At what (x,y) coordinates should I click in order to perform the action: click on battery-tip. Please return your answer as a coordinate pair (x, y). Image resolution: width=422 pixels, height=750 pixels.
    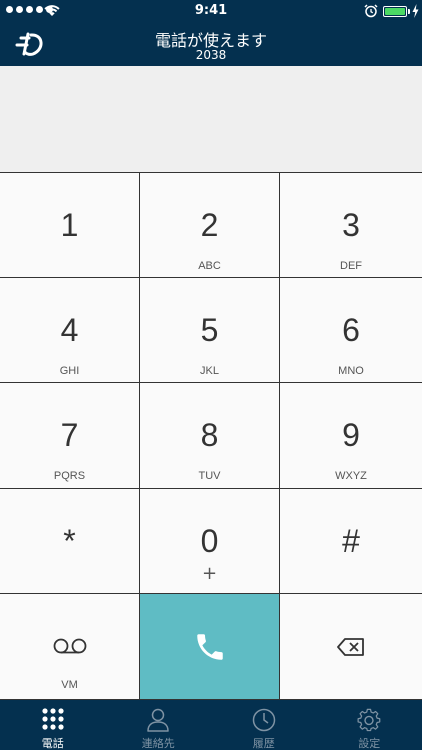
    Looking at the image, I should click on (409, 11).